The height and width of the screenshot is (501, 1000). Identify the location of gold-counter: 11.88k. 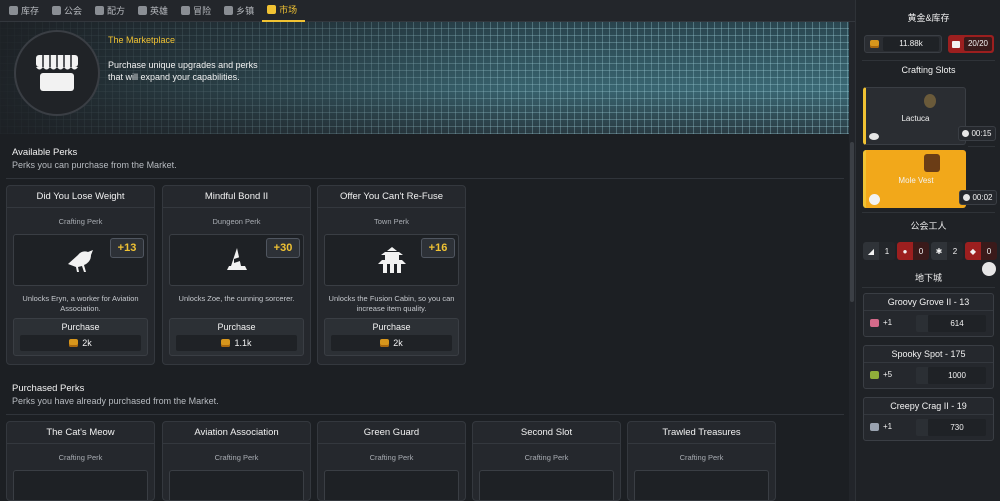
(903, 44).